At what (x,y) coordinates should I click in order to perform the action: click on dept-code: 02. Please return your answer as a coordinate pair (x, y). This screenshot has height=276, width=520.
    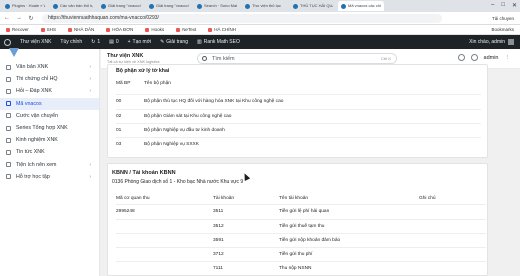
    Looking at the image, I should click on (119, 116).